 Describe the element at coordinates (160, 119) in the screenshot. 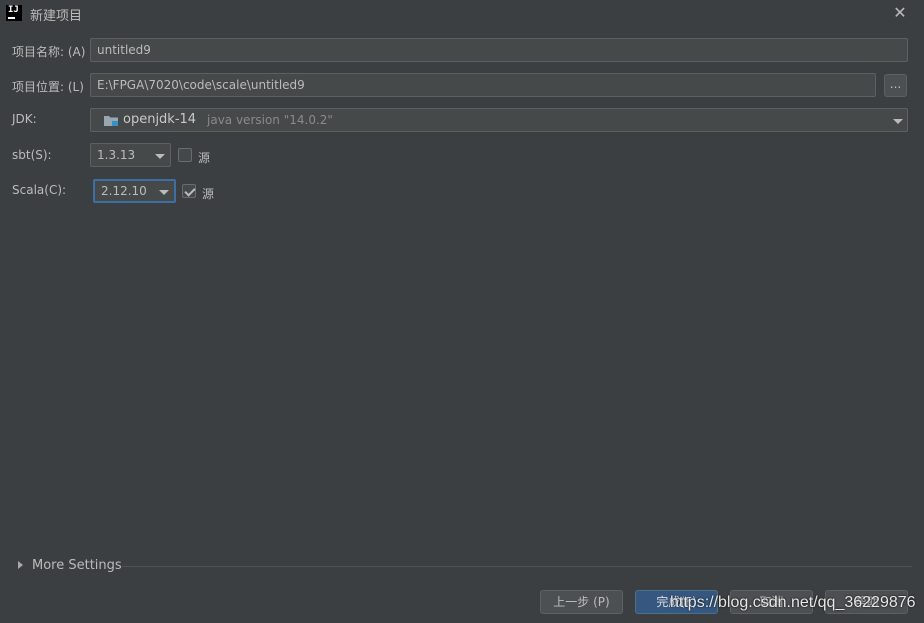

I see `jdk-name: openjdk-14` at that location.